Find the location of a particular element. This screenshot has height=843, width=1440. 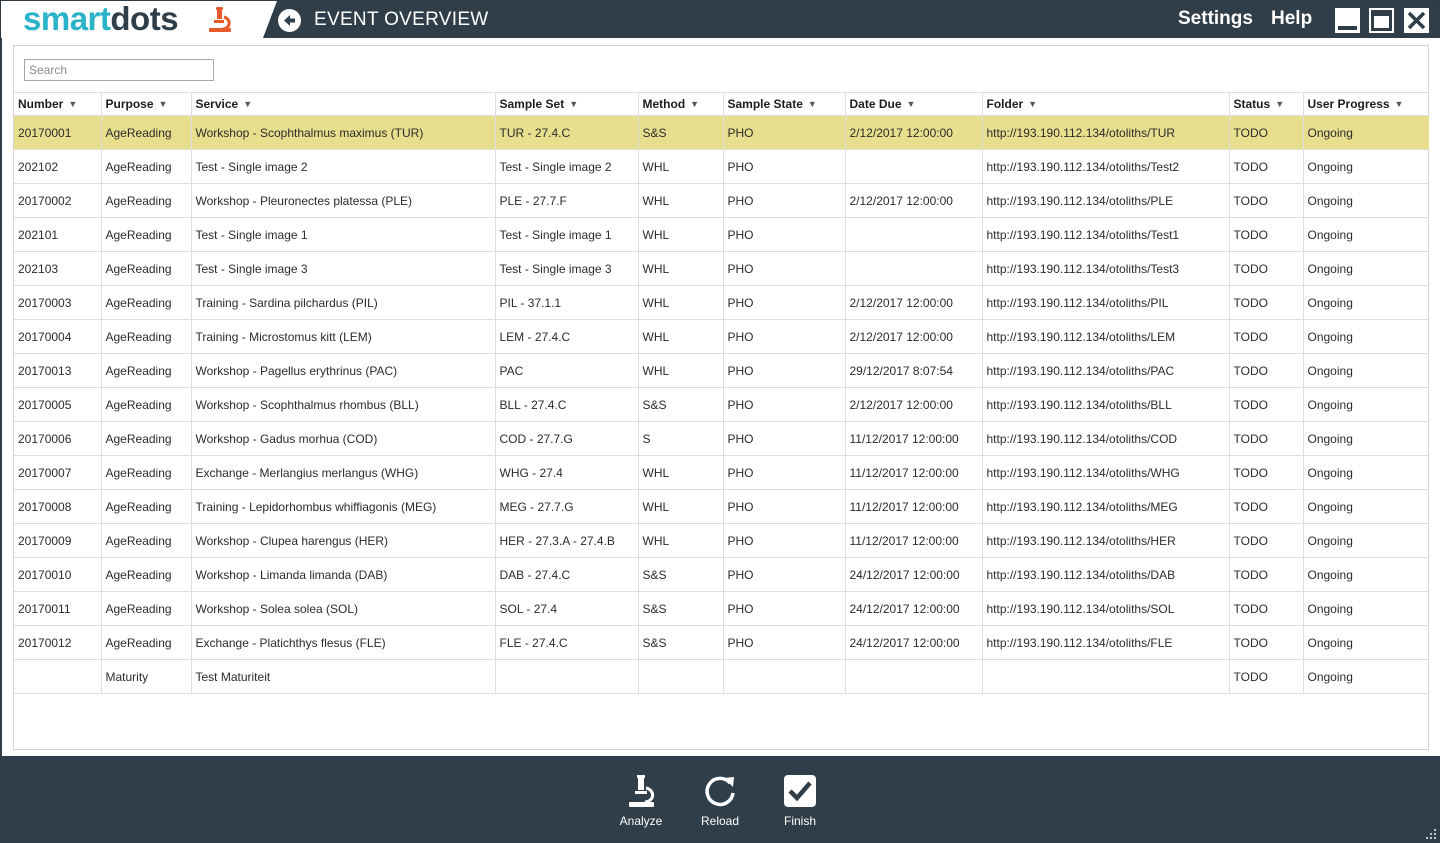

help-link: Help is located at coordinates (1291, 19).